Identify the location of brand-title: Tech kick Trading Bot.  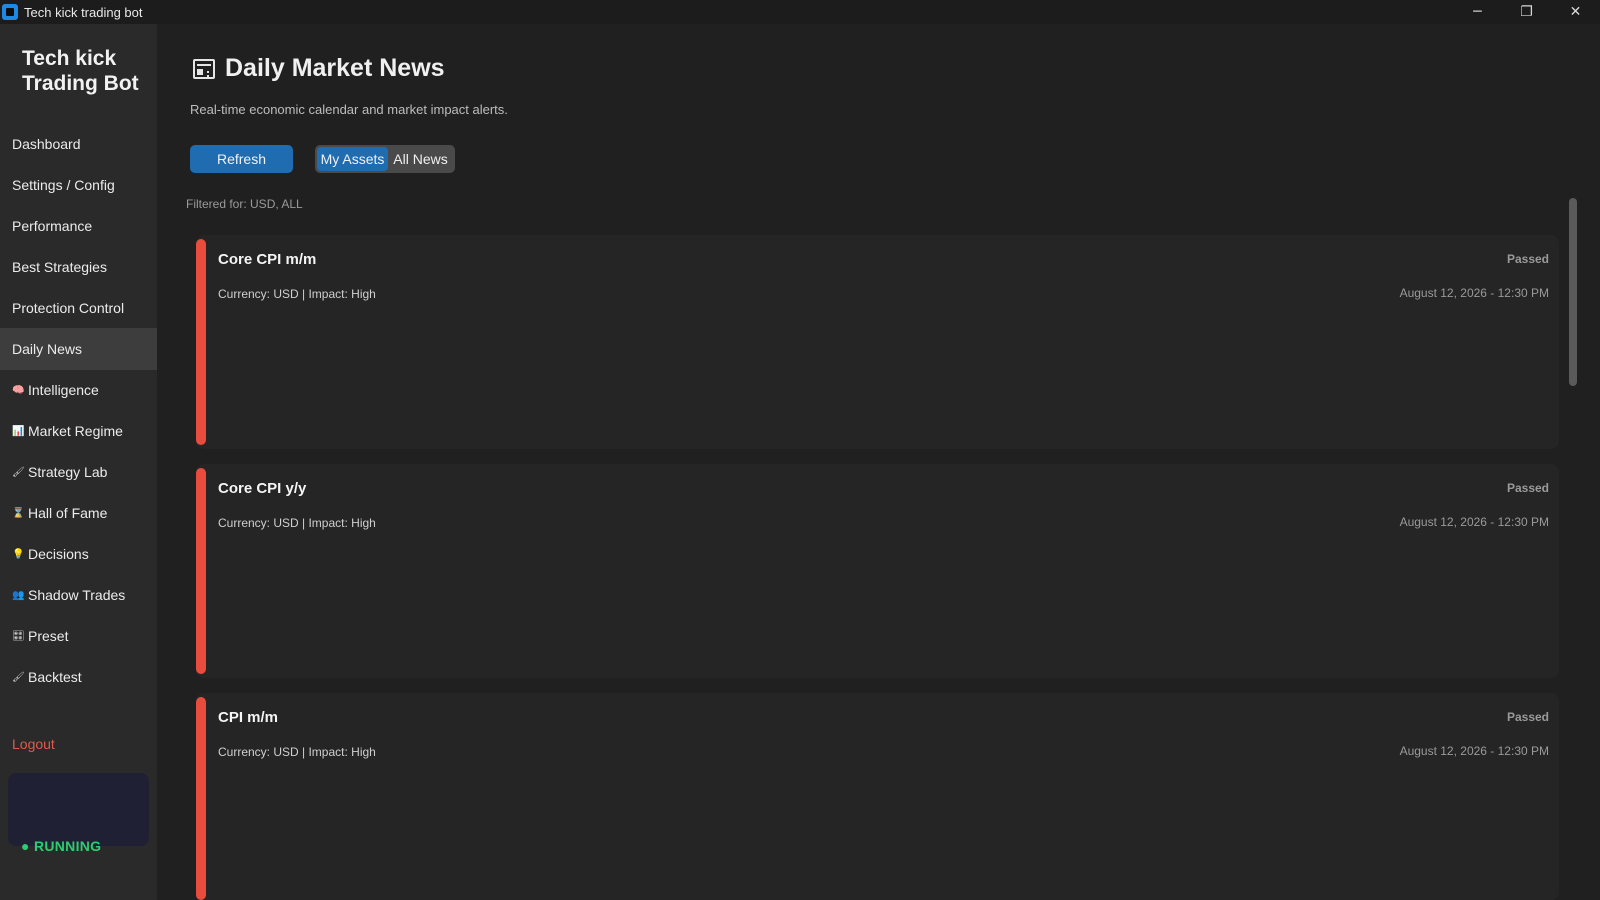
(80, 71).